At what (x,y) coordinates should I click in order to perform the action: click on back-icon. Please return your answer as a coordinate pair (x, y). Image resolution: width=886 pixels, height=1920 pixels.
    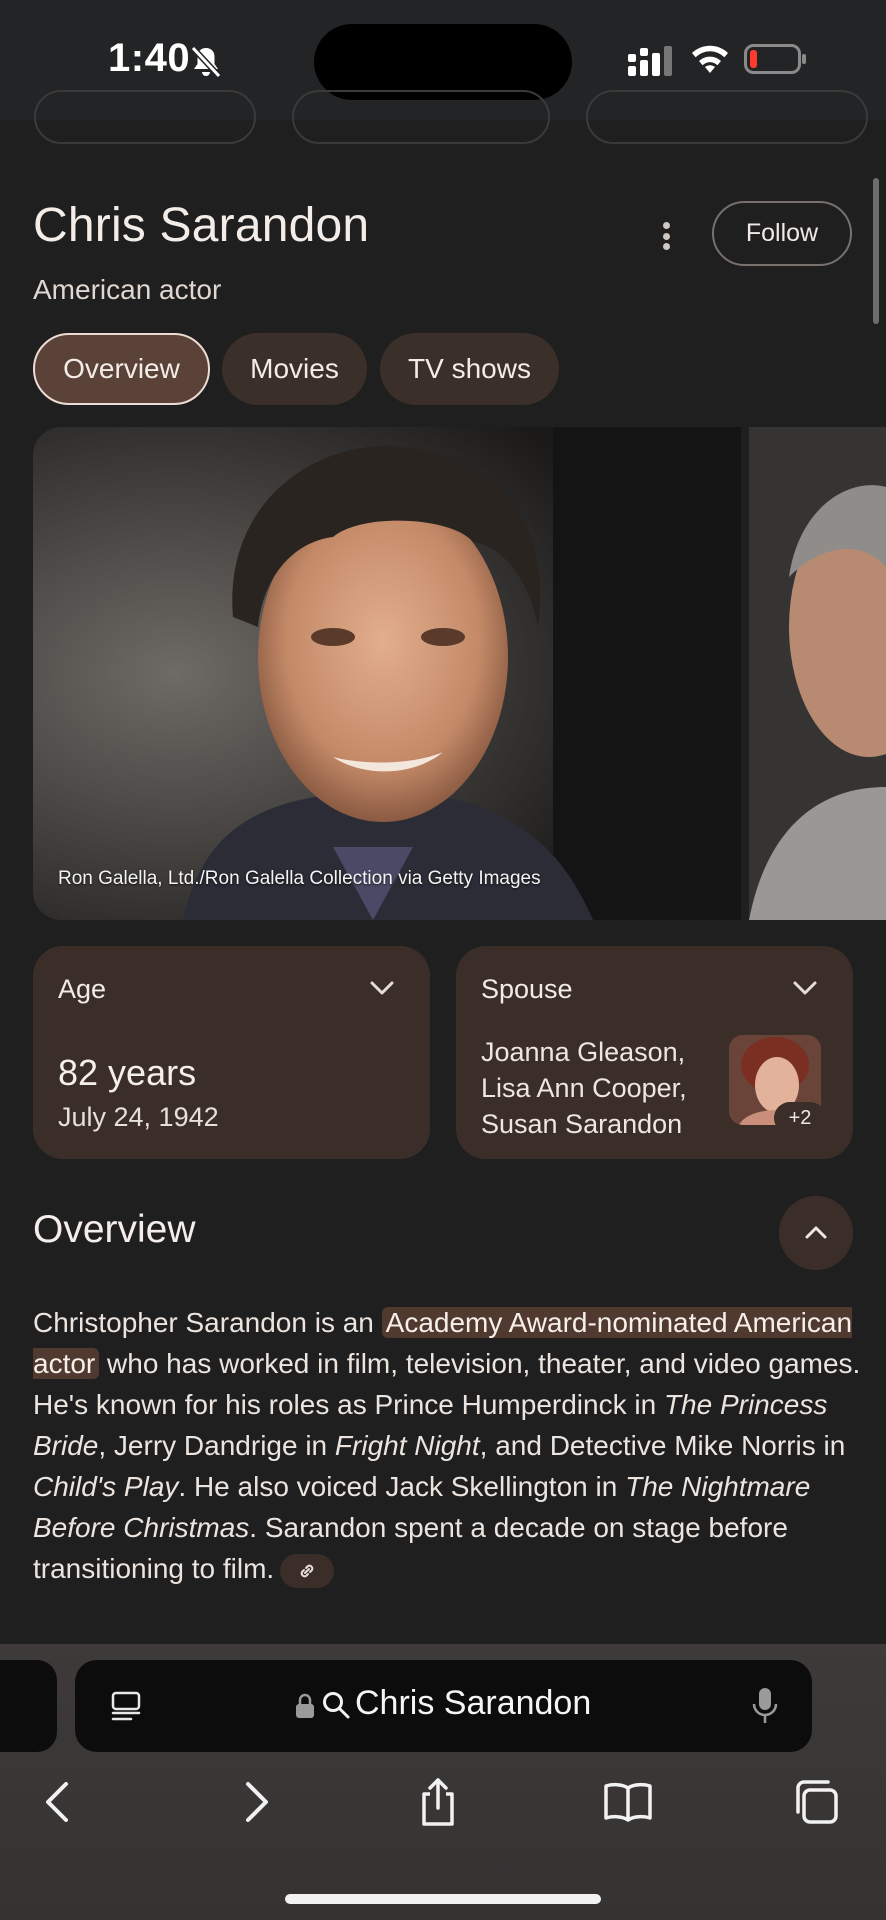
    Looking at the image, I should click on (60, 1802).